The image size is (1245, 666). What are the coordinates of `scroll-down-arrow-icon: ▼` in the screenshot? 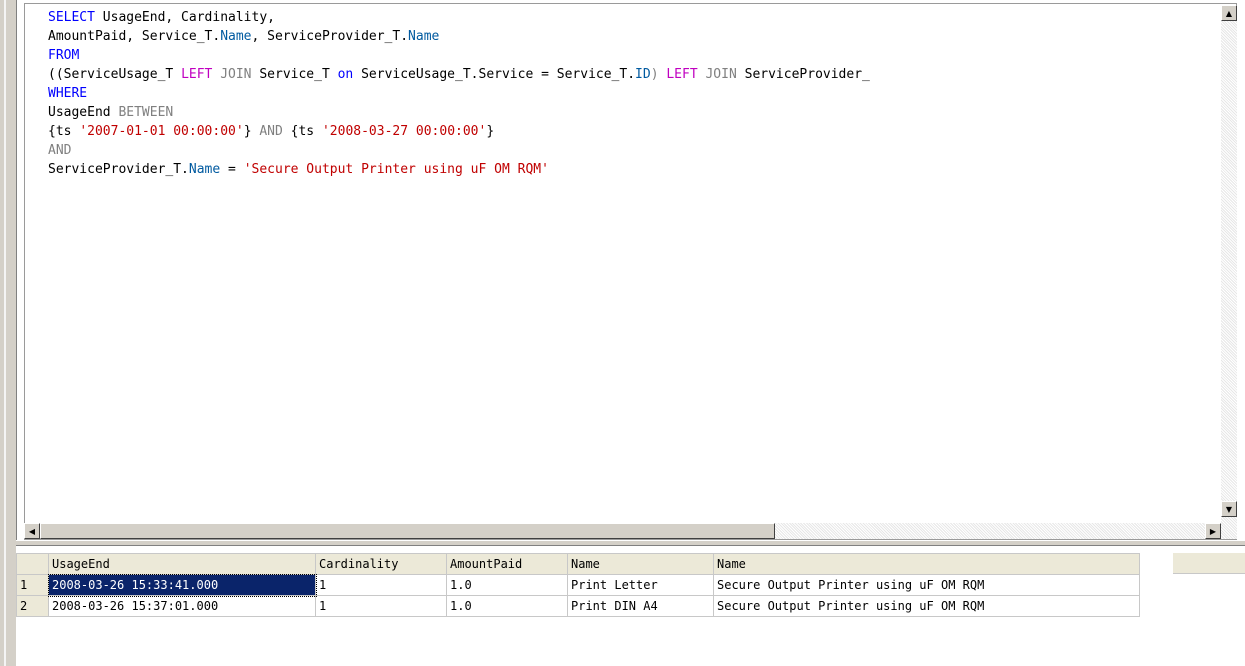 It's located at (1229, 509).